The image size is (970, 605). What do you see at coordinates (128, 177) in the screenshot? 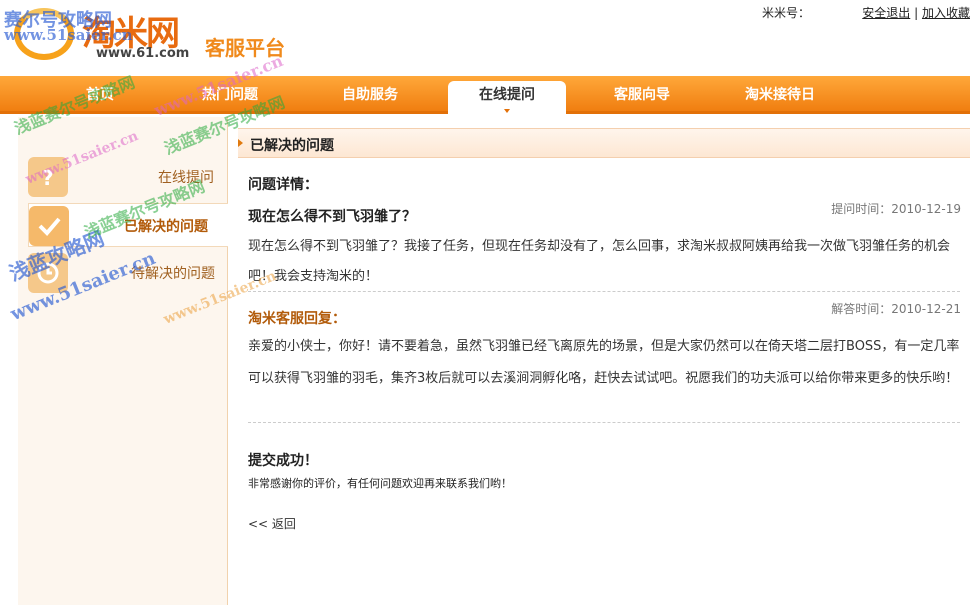
I see `sidebar-item-online-ask: ? 在线提问` at bounding box center [128, 177].